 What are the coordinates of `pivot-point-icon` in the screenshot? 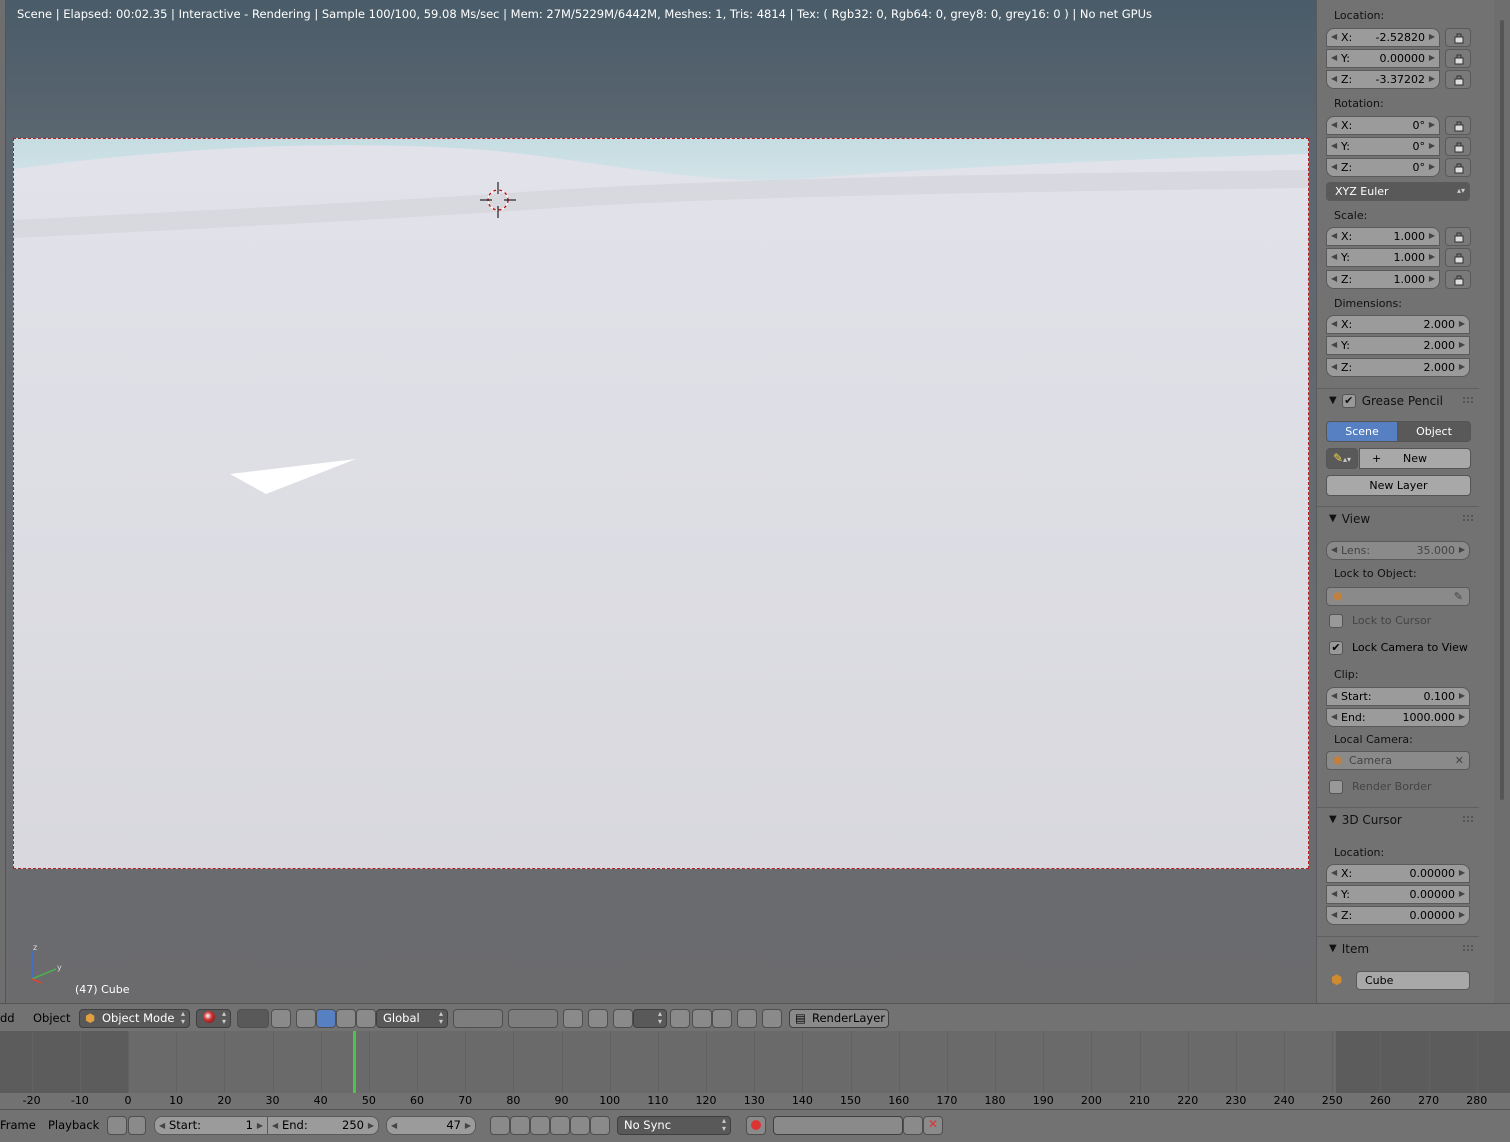 It's located at (253, 1018).